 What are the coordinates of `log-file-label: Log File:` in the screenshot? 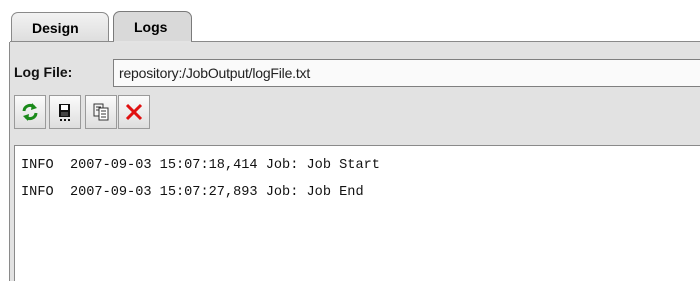 It's located at (43, 72).